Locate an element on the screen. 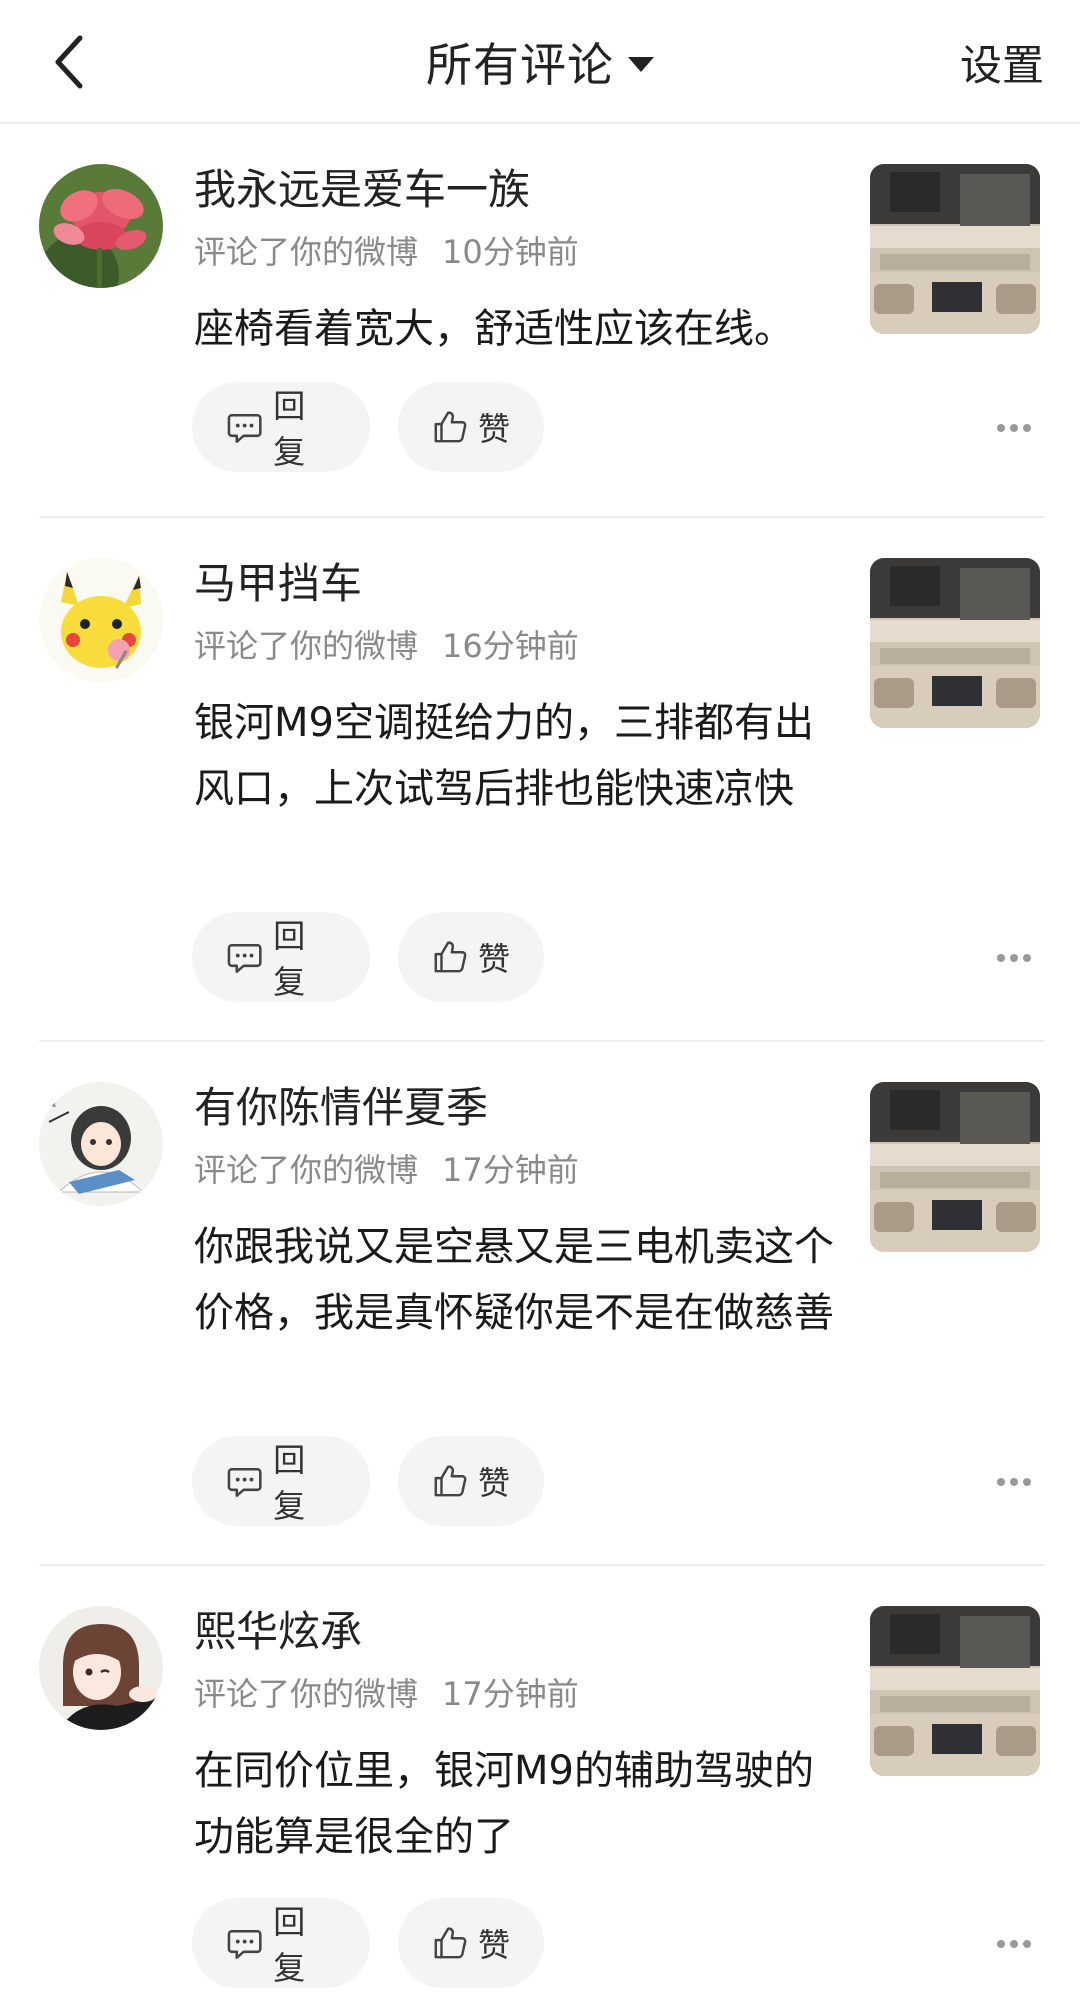 This screenshot has height=2012, width=1080. top-bar: 所有评论 设置 is located at coordinates (540, 62).